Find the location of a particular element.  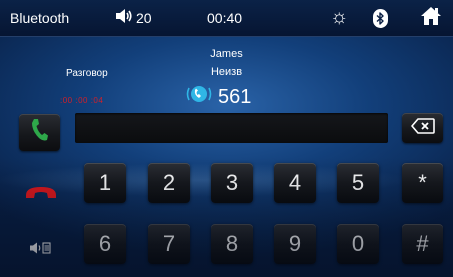

audio-transfer-icon is located at coordinates (41, 248).